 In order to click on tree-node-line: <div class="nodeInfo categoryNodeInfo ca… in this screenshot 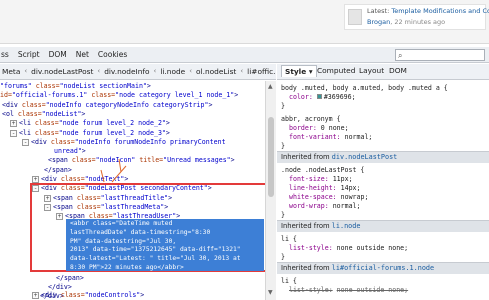, I will do `click(107, 105)`.